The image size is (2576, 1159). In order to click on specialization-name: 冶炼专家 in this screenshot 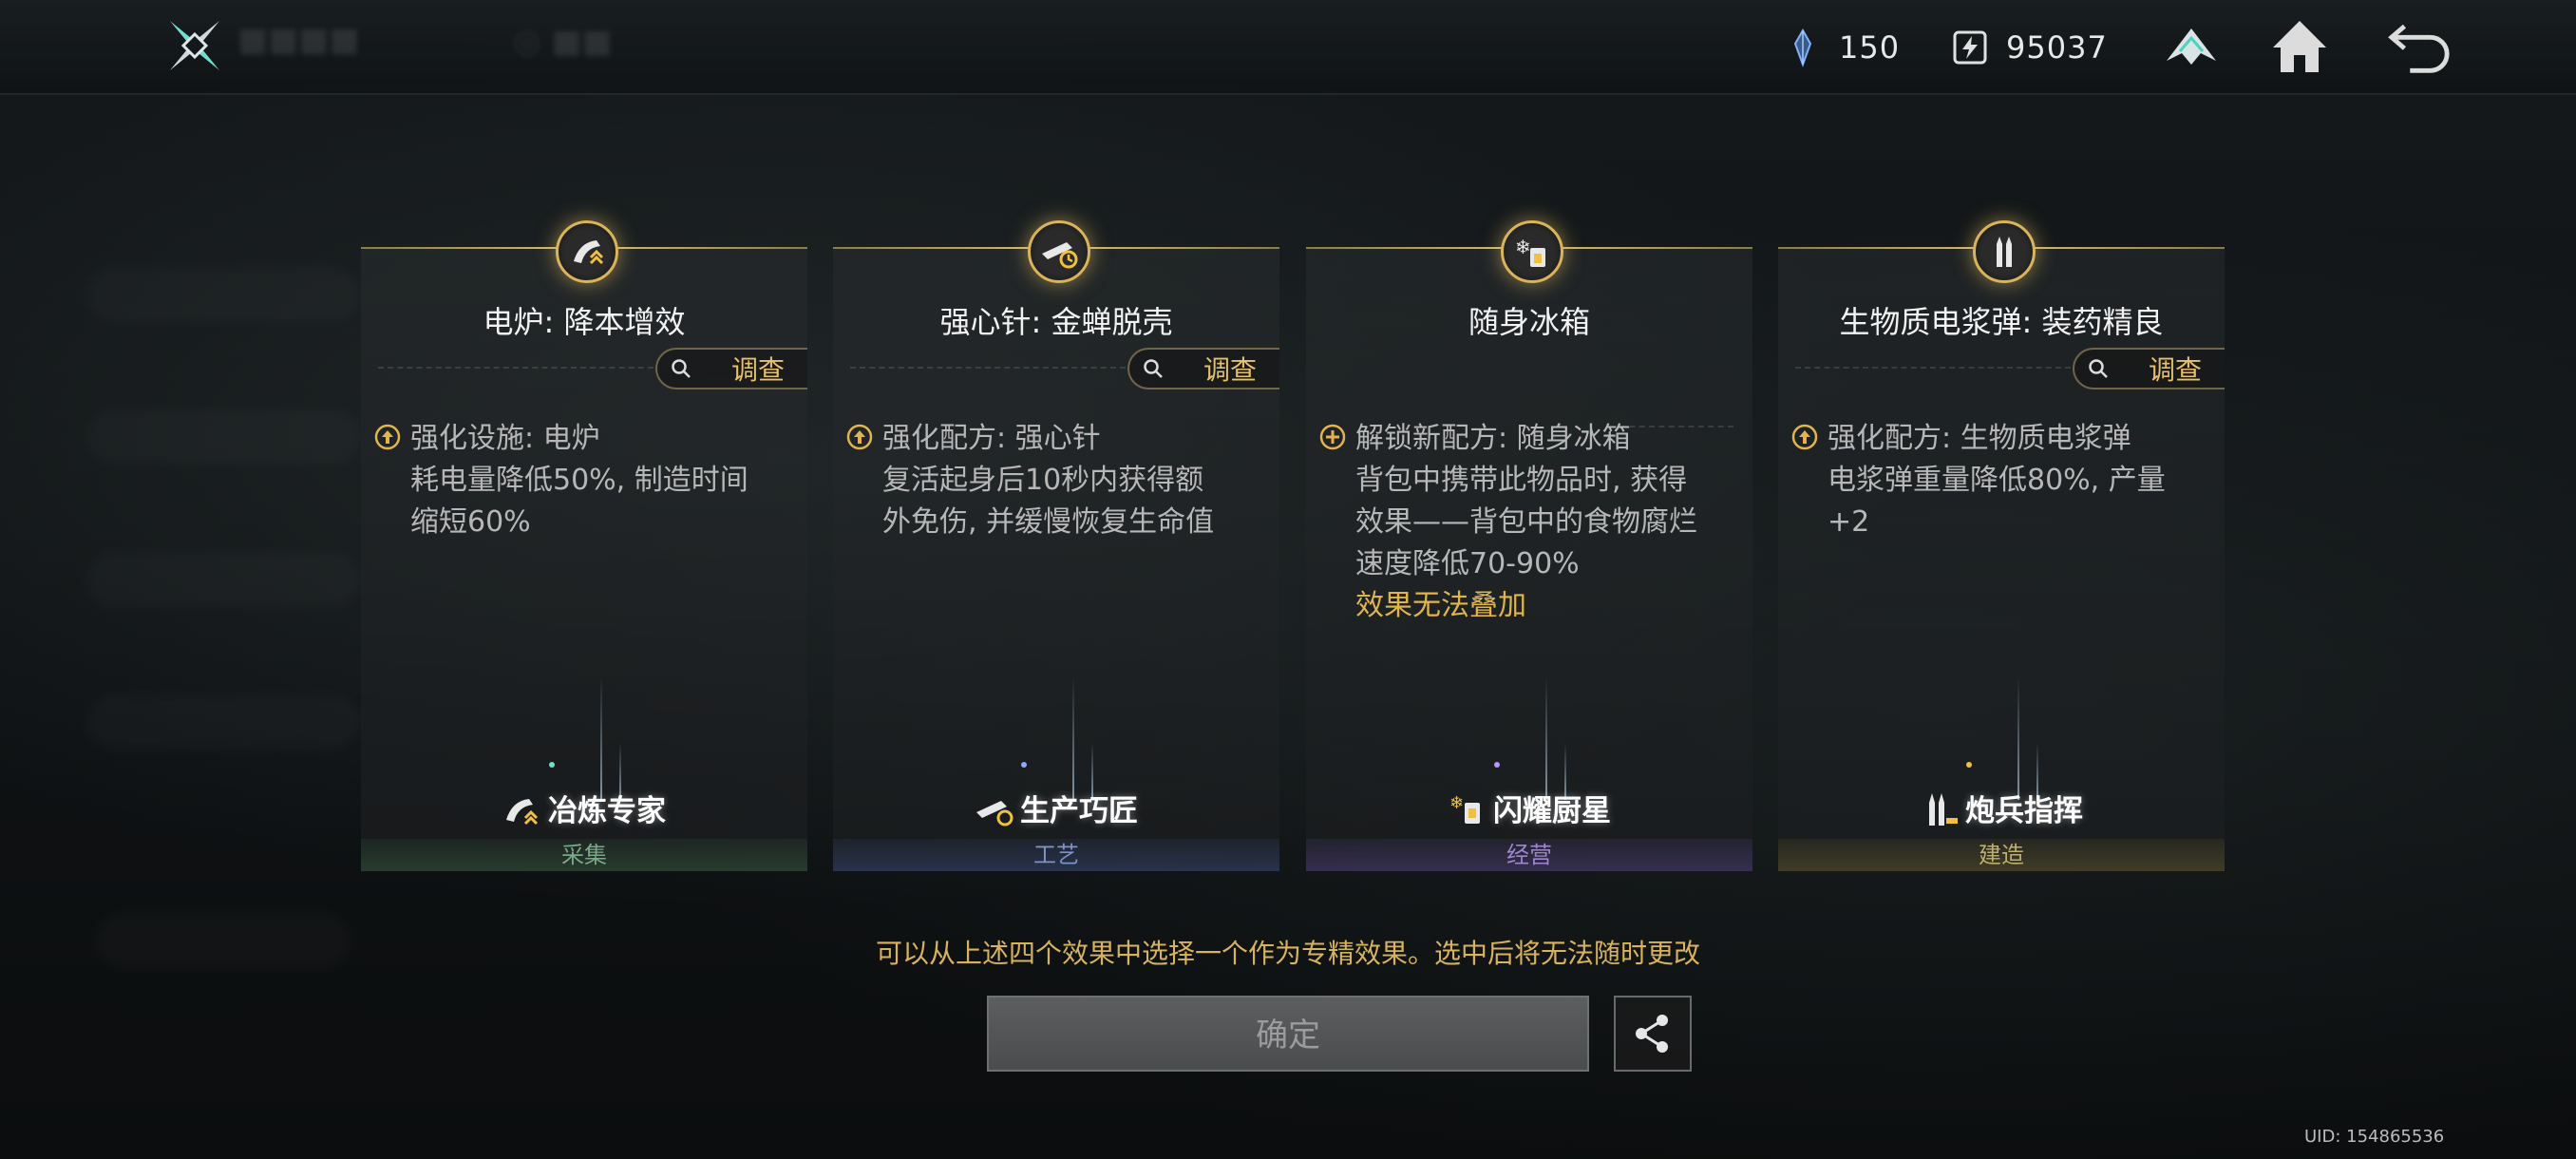, I will do `click(607, 811)`.